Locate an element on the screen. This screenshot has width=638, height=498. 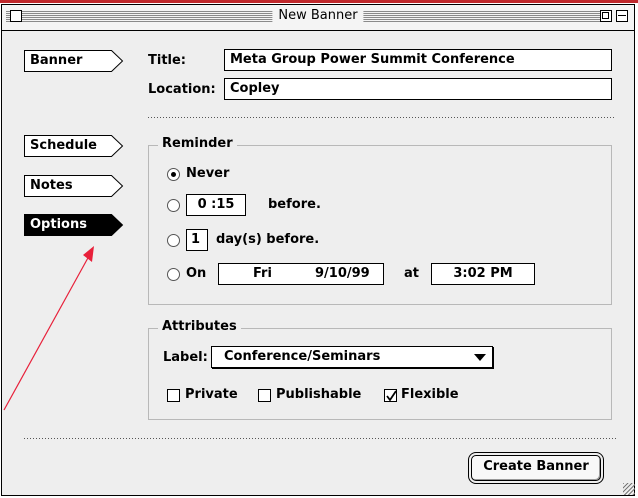
publishable-label: Publishable is located at coordinates (318, 394).